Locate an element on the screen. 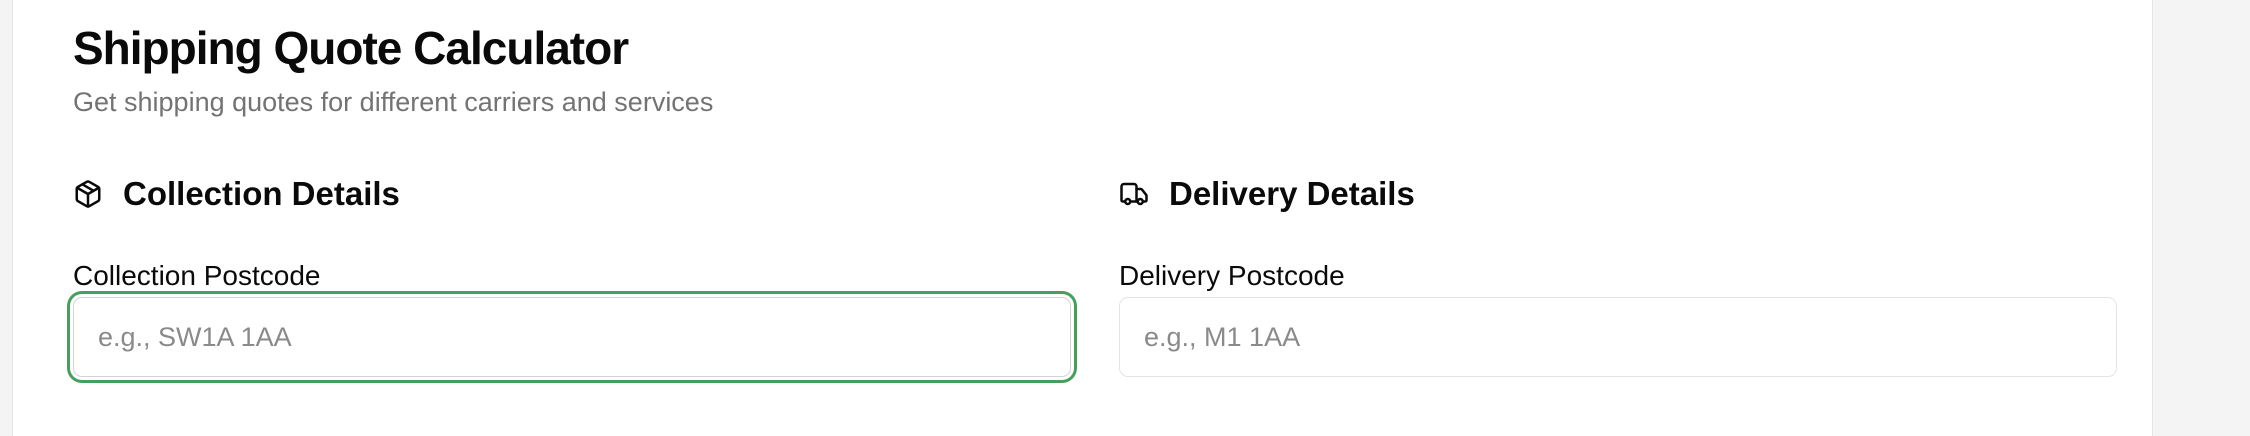 The width and height of the screenshot is (2250, 436). collection-details-title: Collection Details is located at coordinates (261, 193).